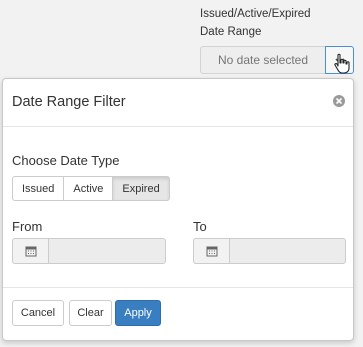 The image size is (363, 347). Describe the element at coordinates (287, 251) in the screenshot. I see `to-date-input` at that location.